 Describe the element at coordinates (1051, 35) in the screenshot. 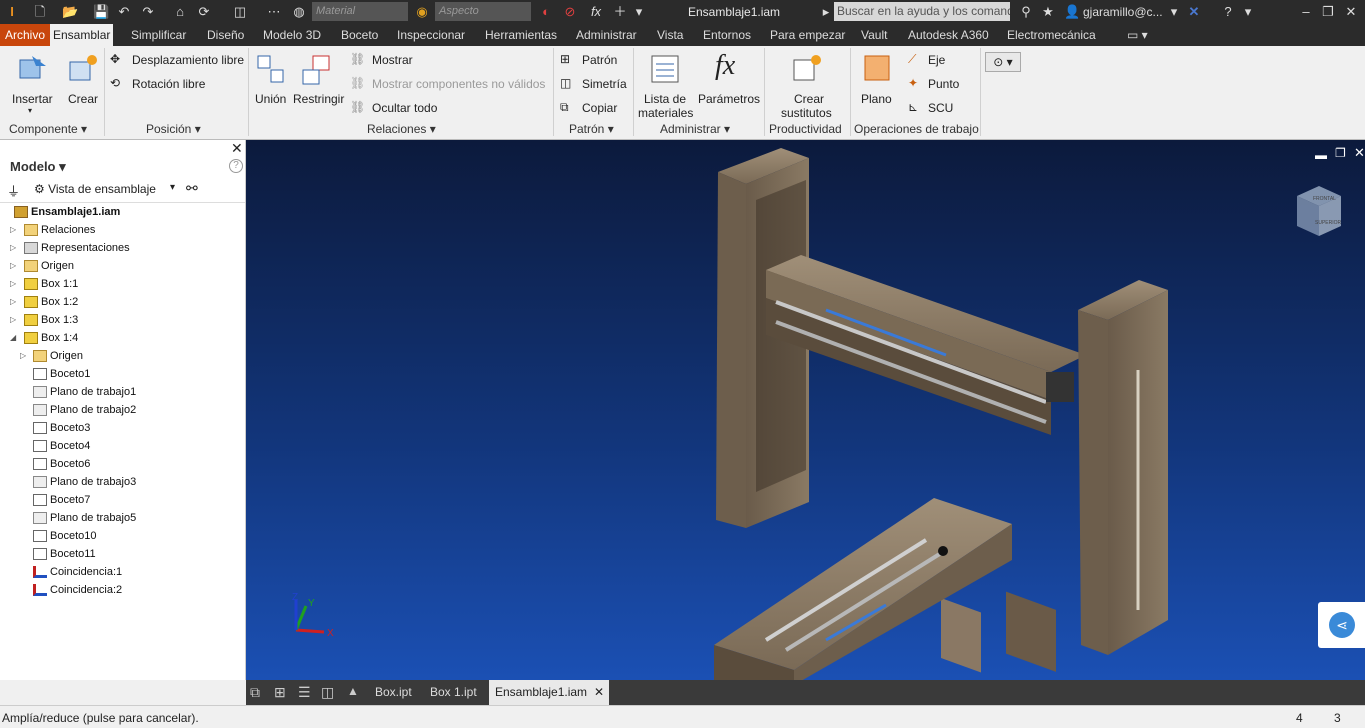

I see `tab-electromecanica: Electromecánica` at that location.